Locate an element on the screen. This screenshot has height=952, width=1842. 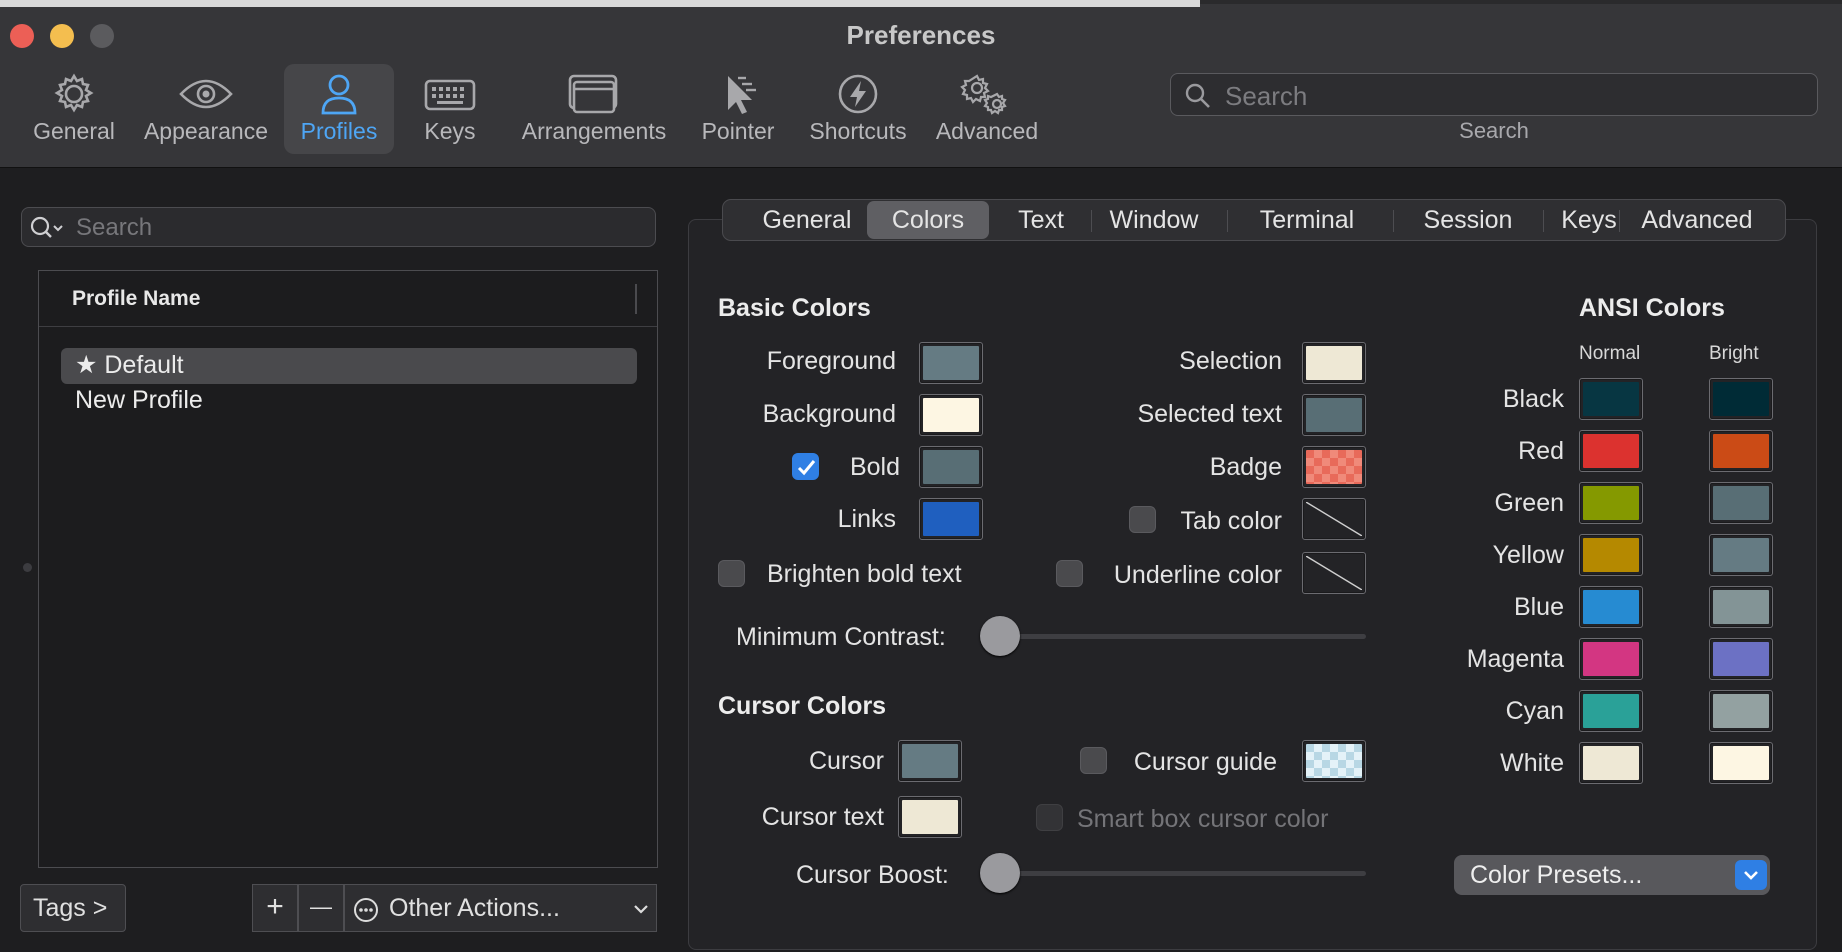
profile-search-input: Search is located at coordinates (338, 227).